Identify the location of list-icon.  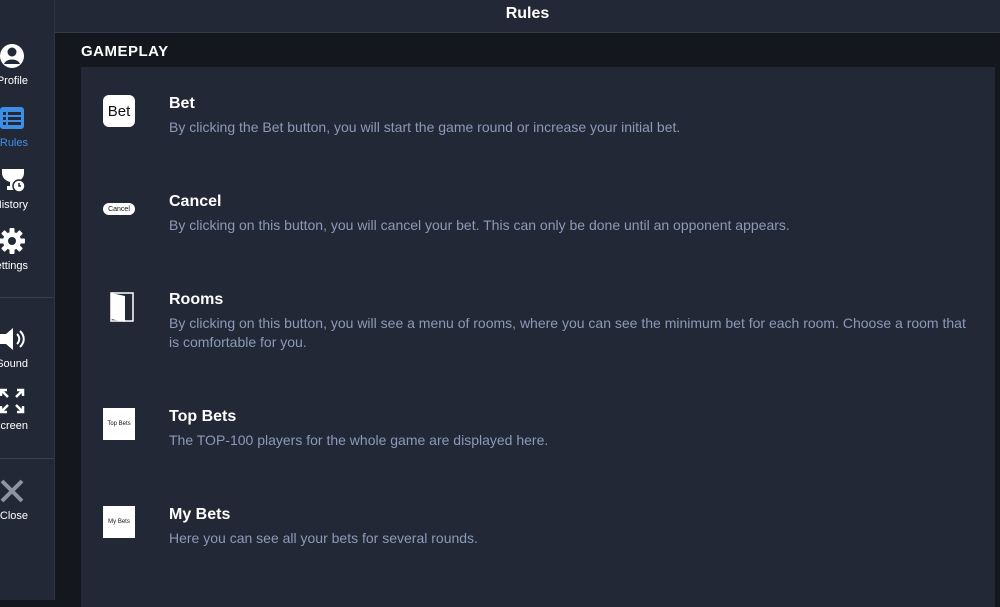
(12, 118).